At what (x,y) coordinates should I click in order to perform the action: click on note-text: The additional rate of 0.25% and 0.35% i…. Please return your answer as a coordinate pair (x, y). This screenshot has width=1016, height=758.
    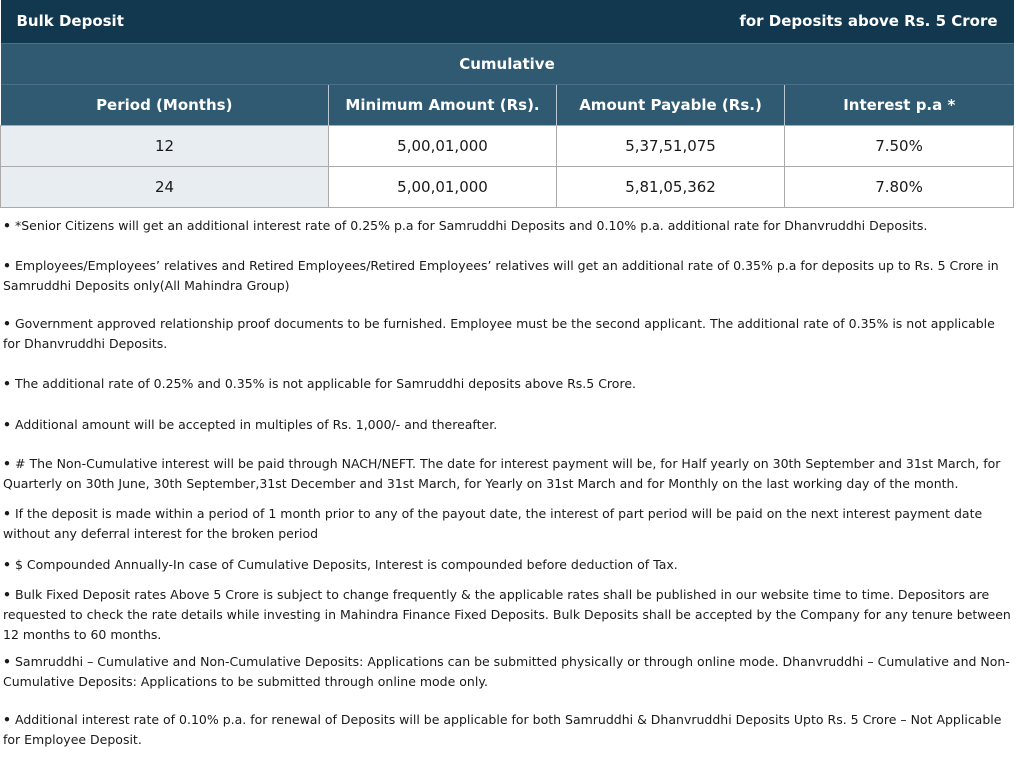
    Looking at the image, I should click on (325, 383).